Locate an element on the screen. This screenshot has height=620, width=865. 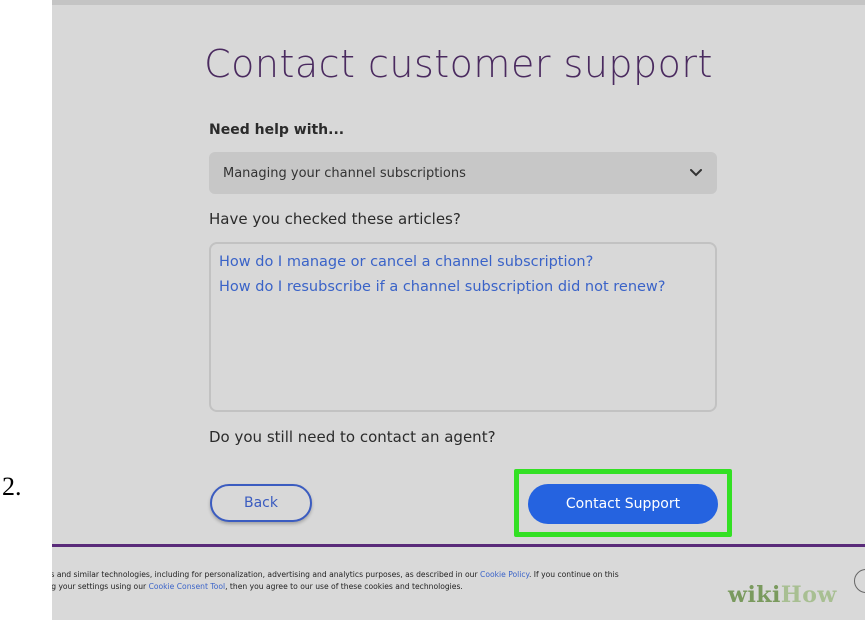
cookie-line-2-text: anging your settings using our is located at coordinates (99, 586).